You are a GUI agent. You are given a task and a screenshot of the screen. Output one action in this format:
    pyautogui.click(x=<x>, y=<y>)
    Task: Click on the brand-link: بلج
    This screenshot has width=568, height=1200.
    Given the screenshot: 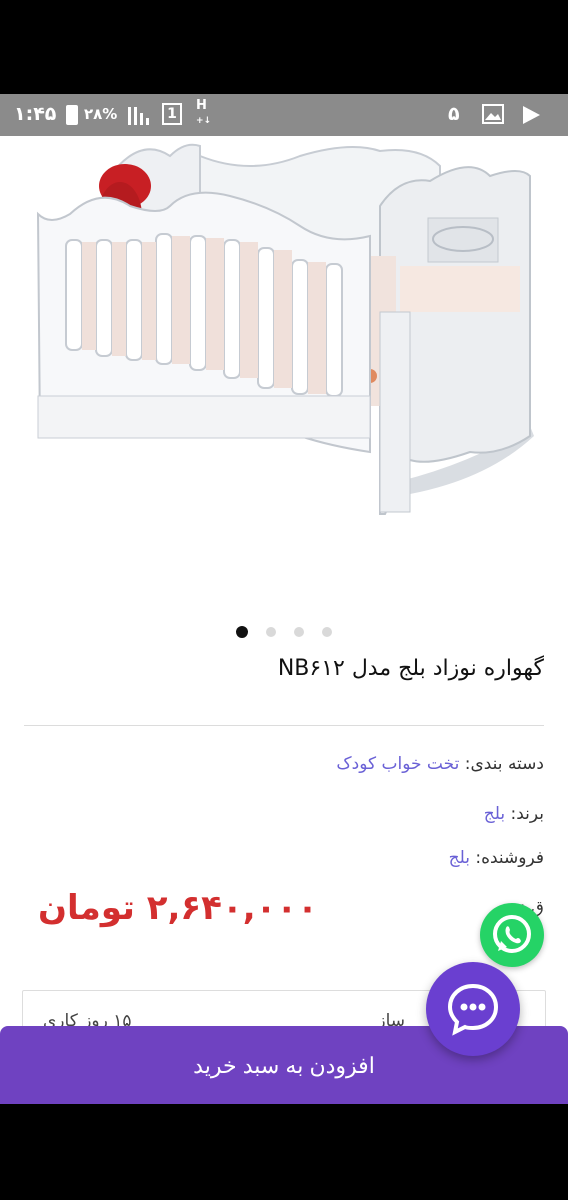 What is the action you would take?
    pyautogui.click(x=494, y=814)
    